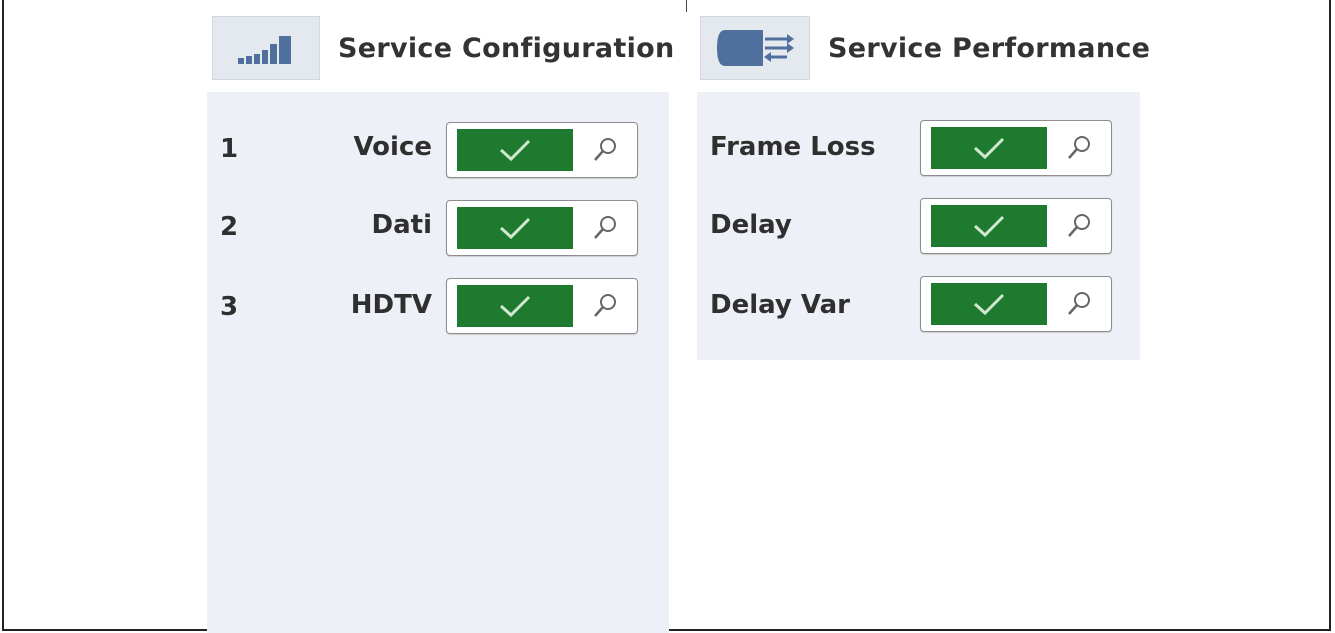 Image resolution: width=1335 pixels, height=633 pixels. Describe the element at coordinates (229, 149) in the screenshot. I see `row-number: 1` at that location.